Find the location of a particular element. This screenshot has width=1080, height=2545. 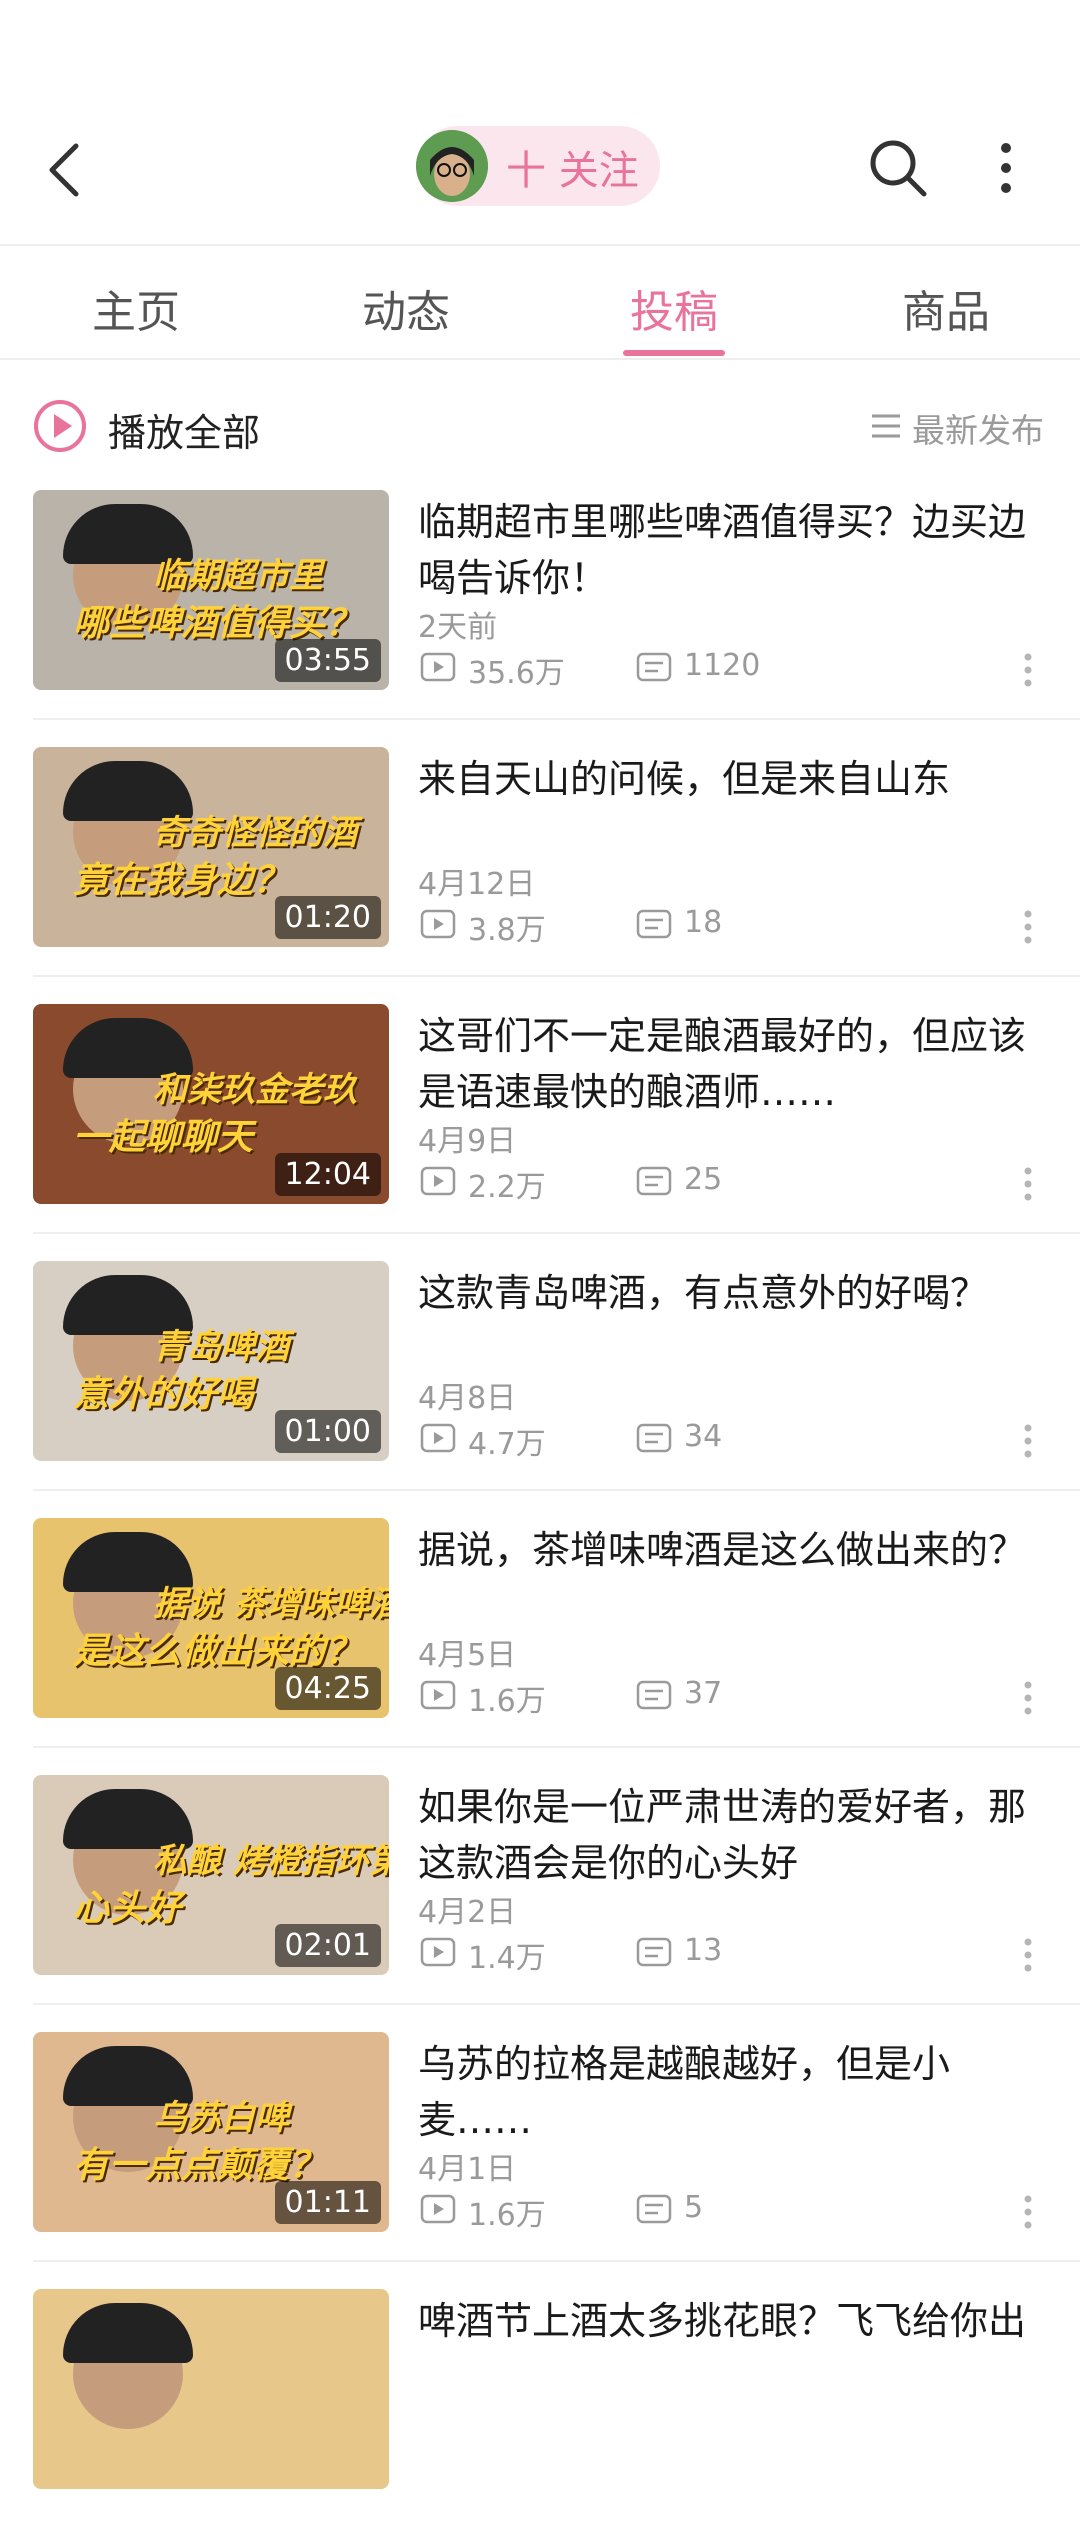

active-tab-indicator is located at coordinates (674, 353).